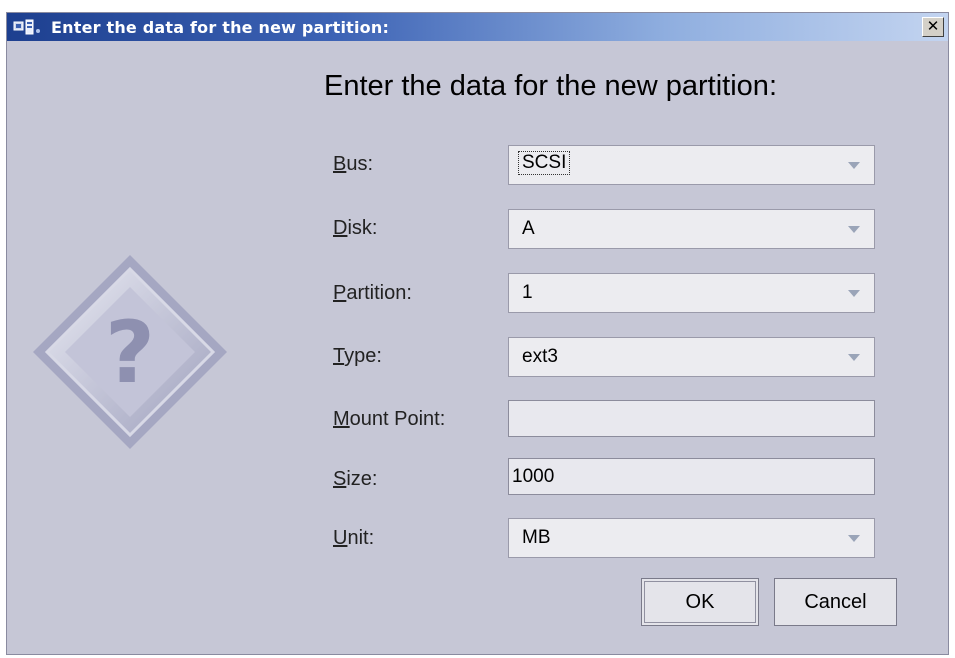  What do you see at coordinates (528, 228) in the screenshot?
I see `disk-value: A` at bounding box center [528, 228].